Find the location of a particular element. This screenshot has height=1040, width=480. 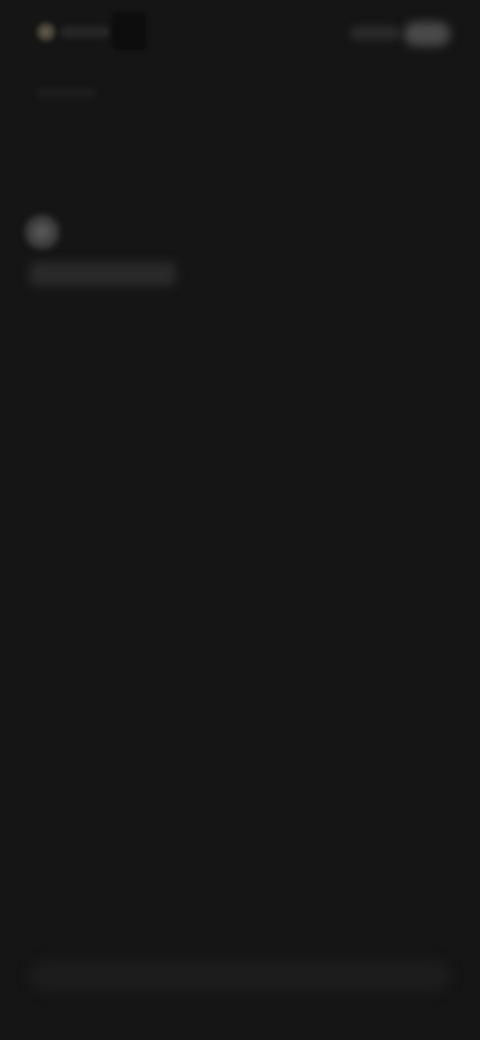

header-right-label is located at coordinates (375, 33).